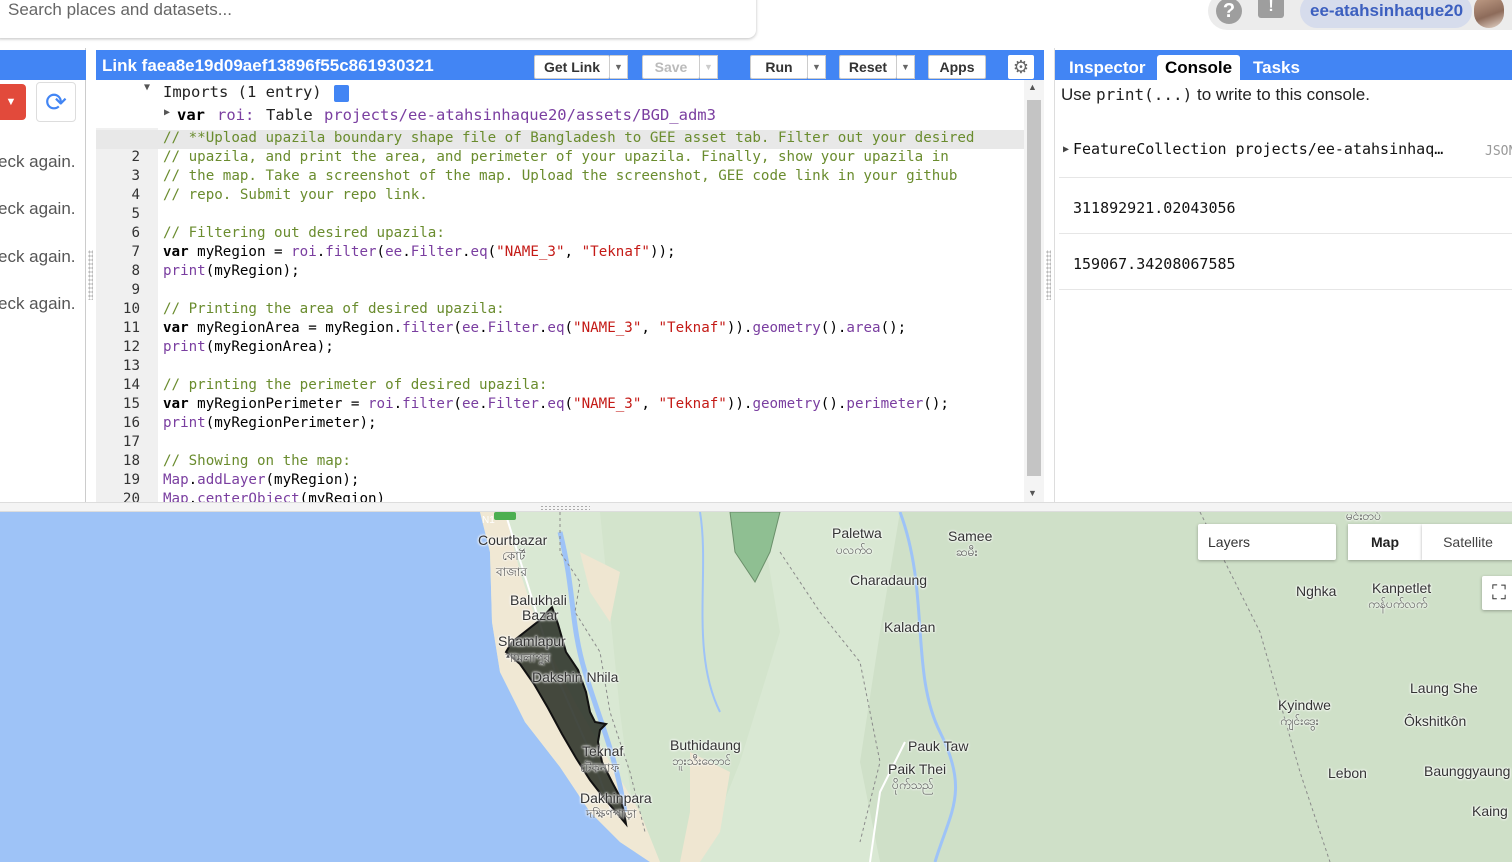 This screenshot has width=1512, height=862. What do you see at coordinates (257, 461) in the screenshot?
I see `code-line: // Showing on the map:` at bounding box center [257, 461].